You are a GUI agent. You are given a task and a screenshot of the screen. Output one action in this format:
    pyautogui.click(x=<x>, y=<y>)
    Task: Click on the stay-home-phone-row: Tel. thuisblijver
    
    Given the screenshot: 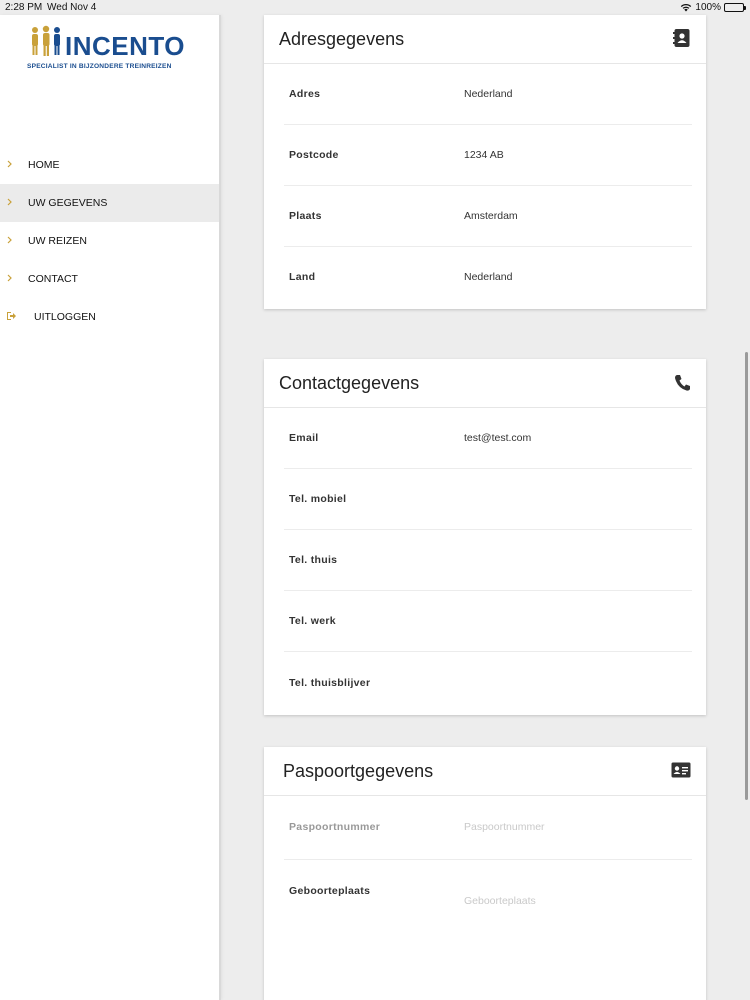 What is the action you would take?
    pyautogui.click(x=488, y=683)
    